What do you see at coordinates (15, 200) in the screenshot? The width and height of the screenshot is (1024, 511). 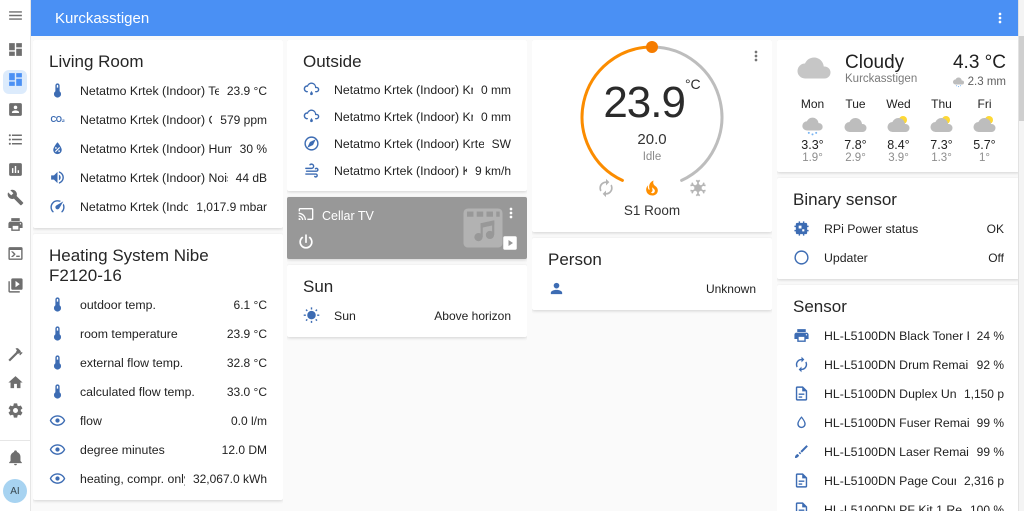 I see `sidebar-item-wrench` at bounding box center [15, 200].